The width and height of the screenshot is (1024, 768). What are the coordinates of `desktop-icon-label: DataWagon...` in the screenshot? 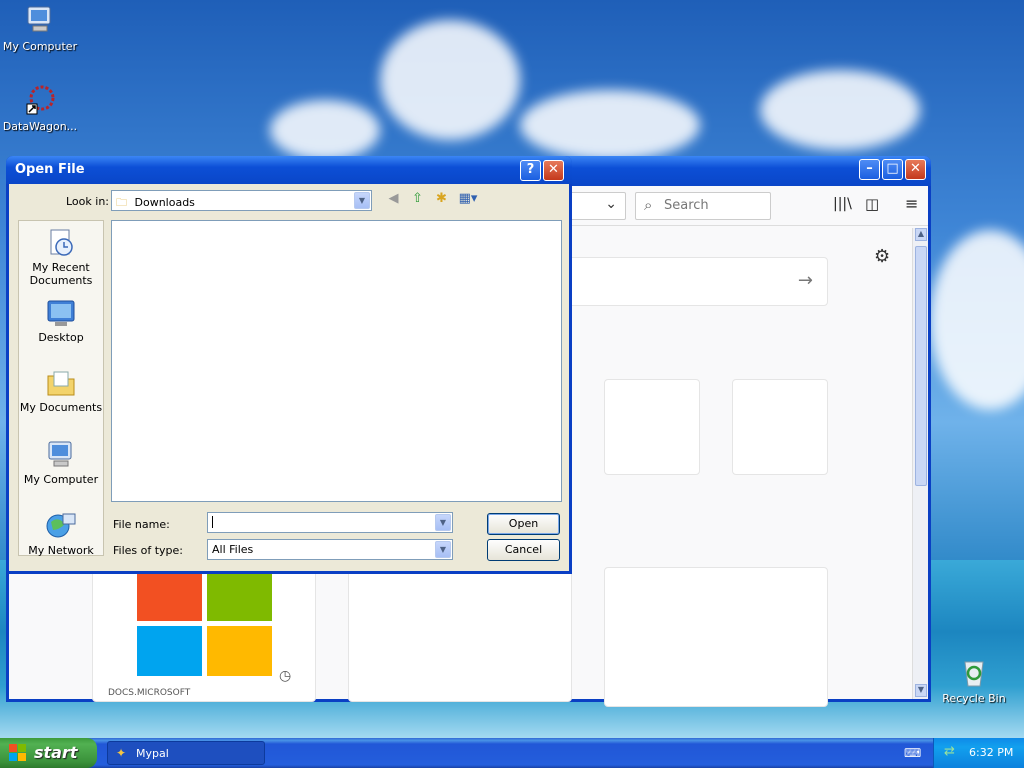 It's located at (40, 126).